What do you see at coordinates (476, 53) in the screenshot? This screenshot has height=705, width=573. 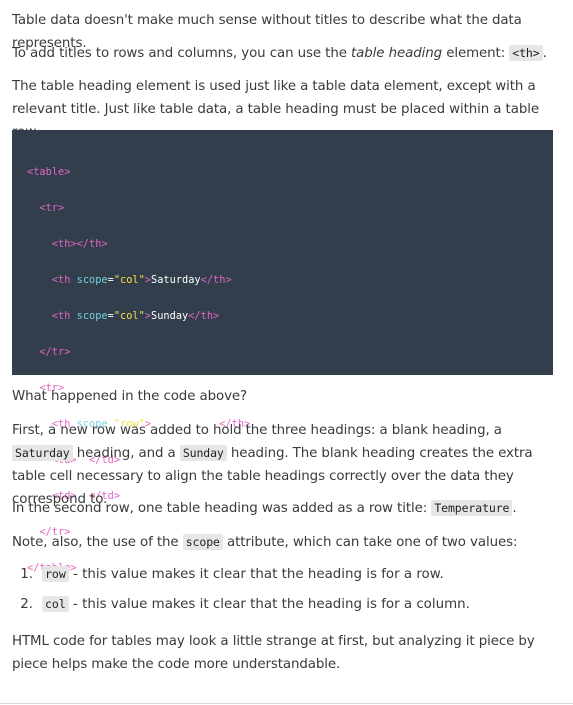 I see `text-span: element:` at bounding box center [476, 53].